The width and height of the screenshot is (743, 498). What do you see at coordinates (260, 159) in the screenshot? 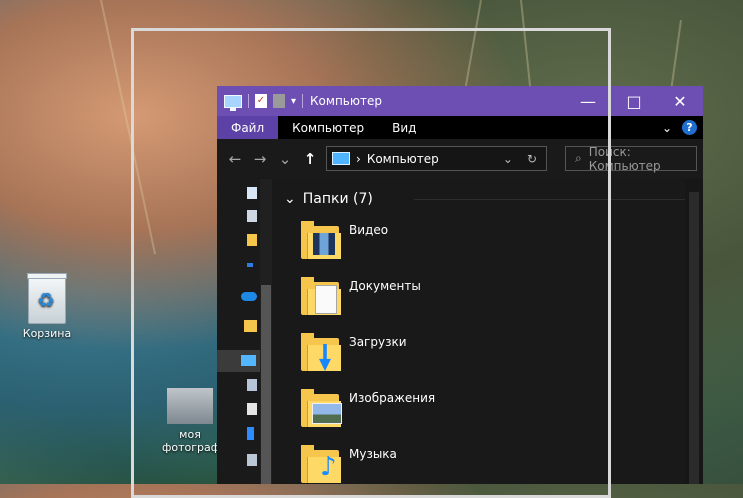
I see `forward-button: →` at bounding box center [260, 159].